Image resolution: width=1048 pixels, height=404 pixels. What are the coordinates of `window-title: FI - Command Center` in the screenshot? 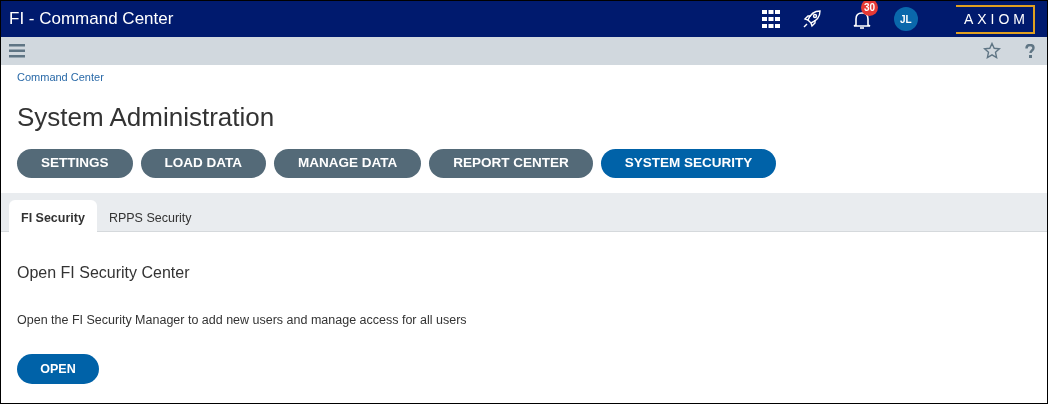 It's located at (91, 19).